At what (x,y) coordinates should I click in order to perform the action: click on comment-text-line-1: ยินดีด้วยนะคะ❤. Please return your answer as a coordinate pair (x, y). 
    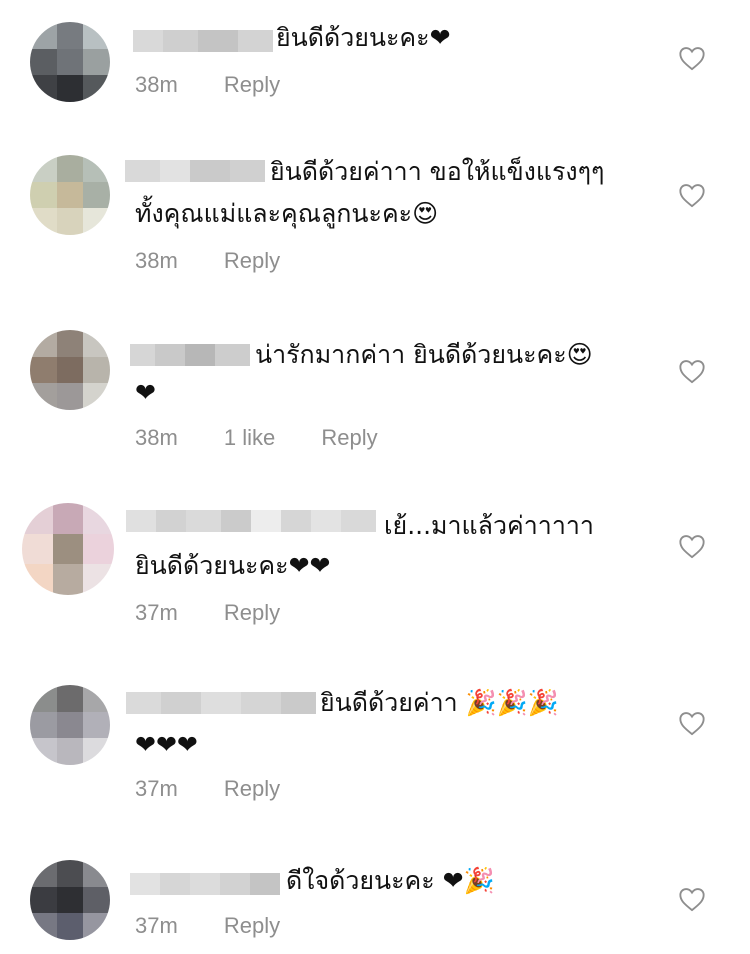
    Looking at the image, I should click on (363, 37).